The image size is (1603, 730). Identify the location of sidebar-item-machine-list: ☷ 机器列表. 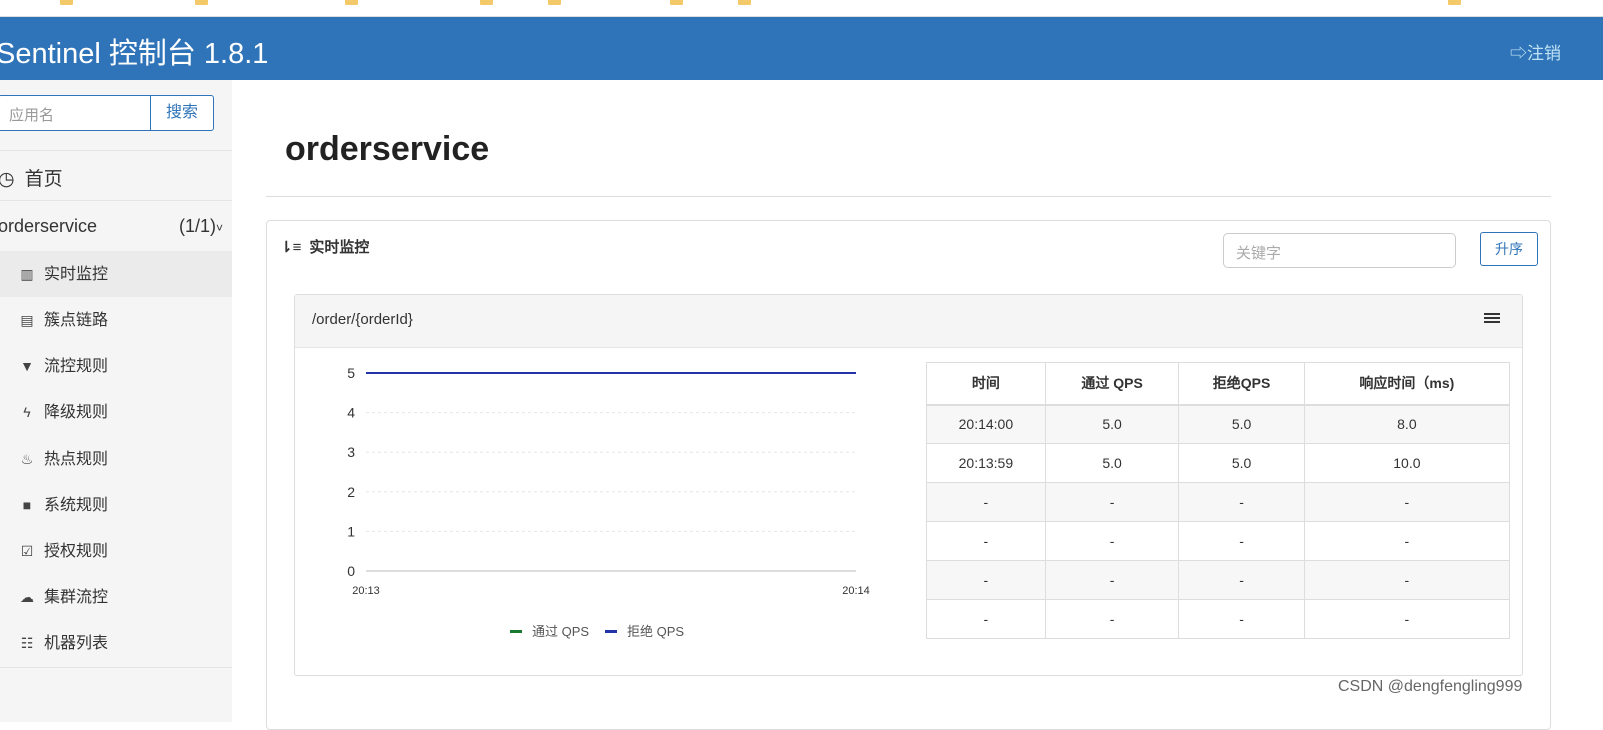
(116, 643).